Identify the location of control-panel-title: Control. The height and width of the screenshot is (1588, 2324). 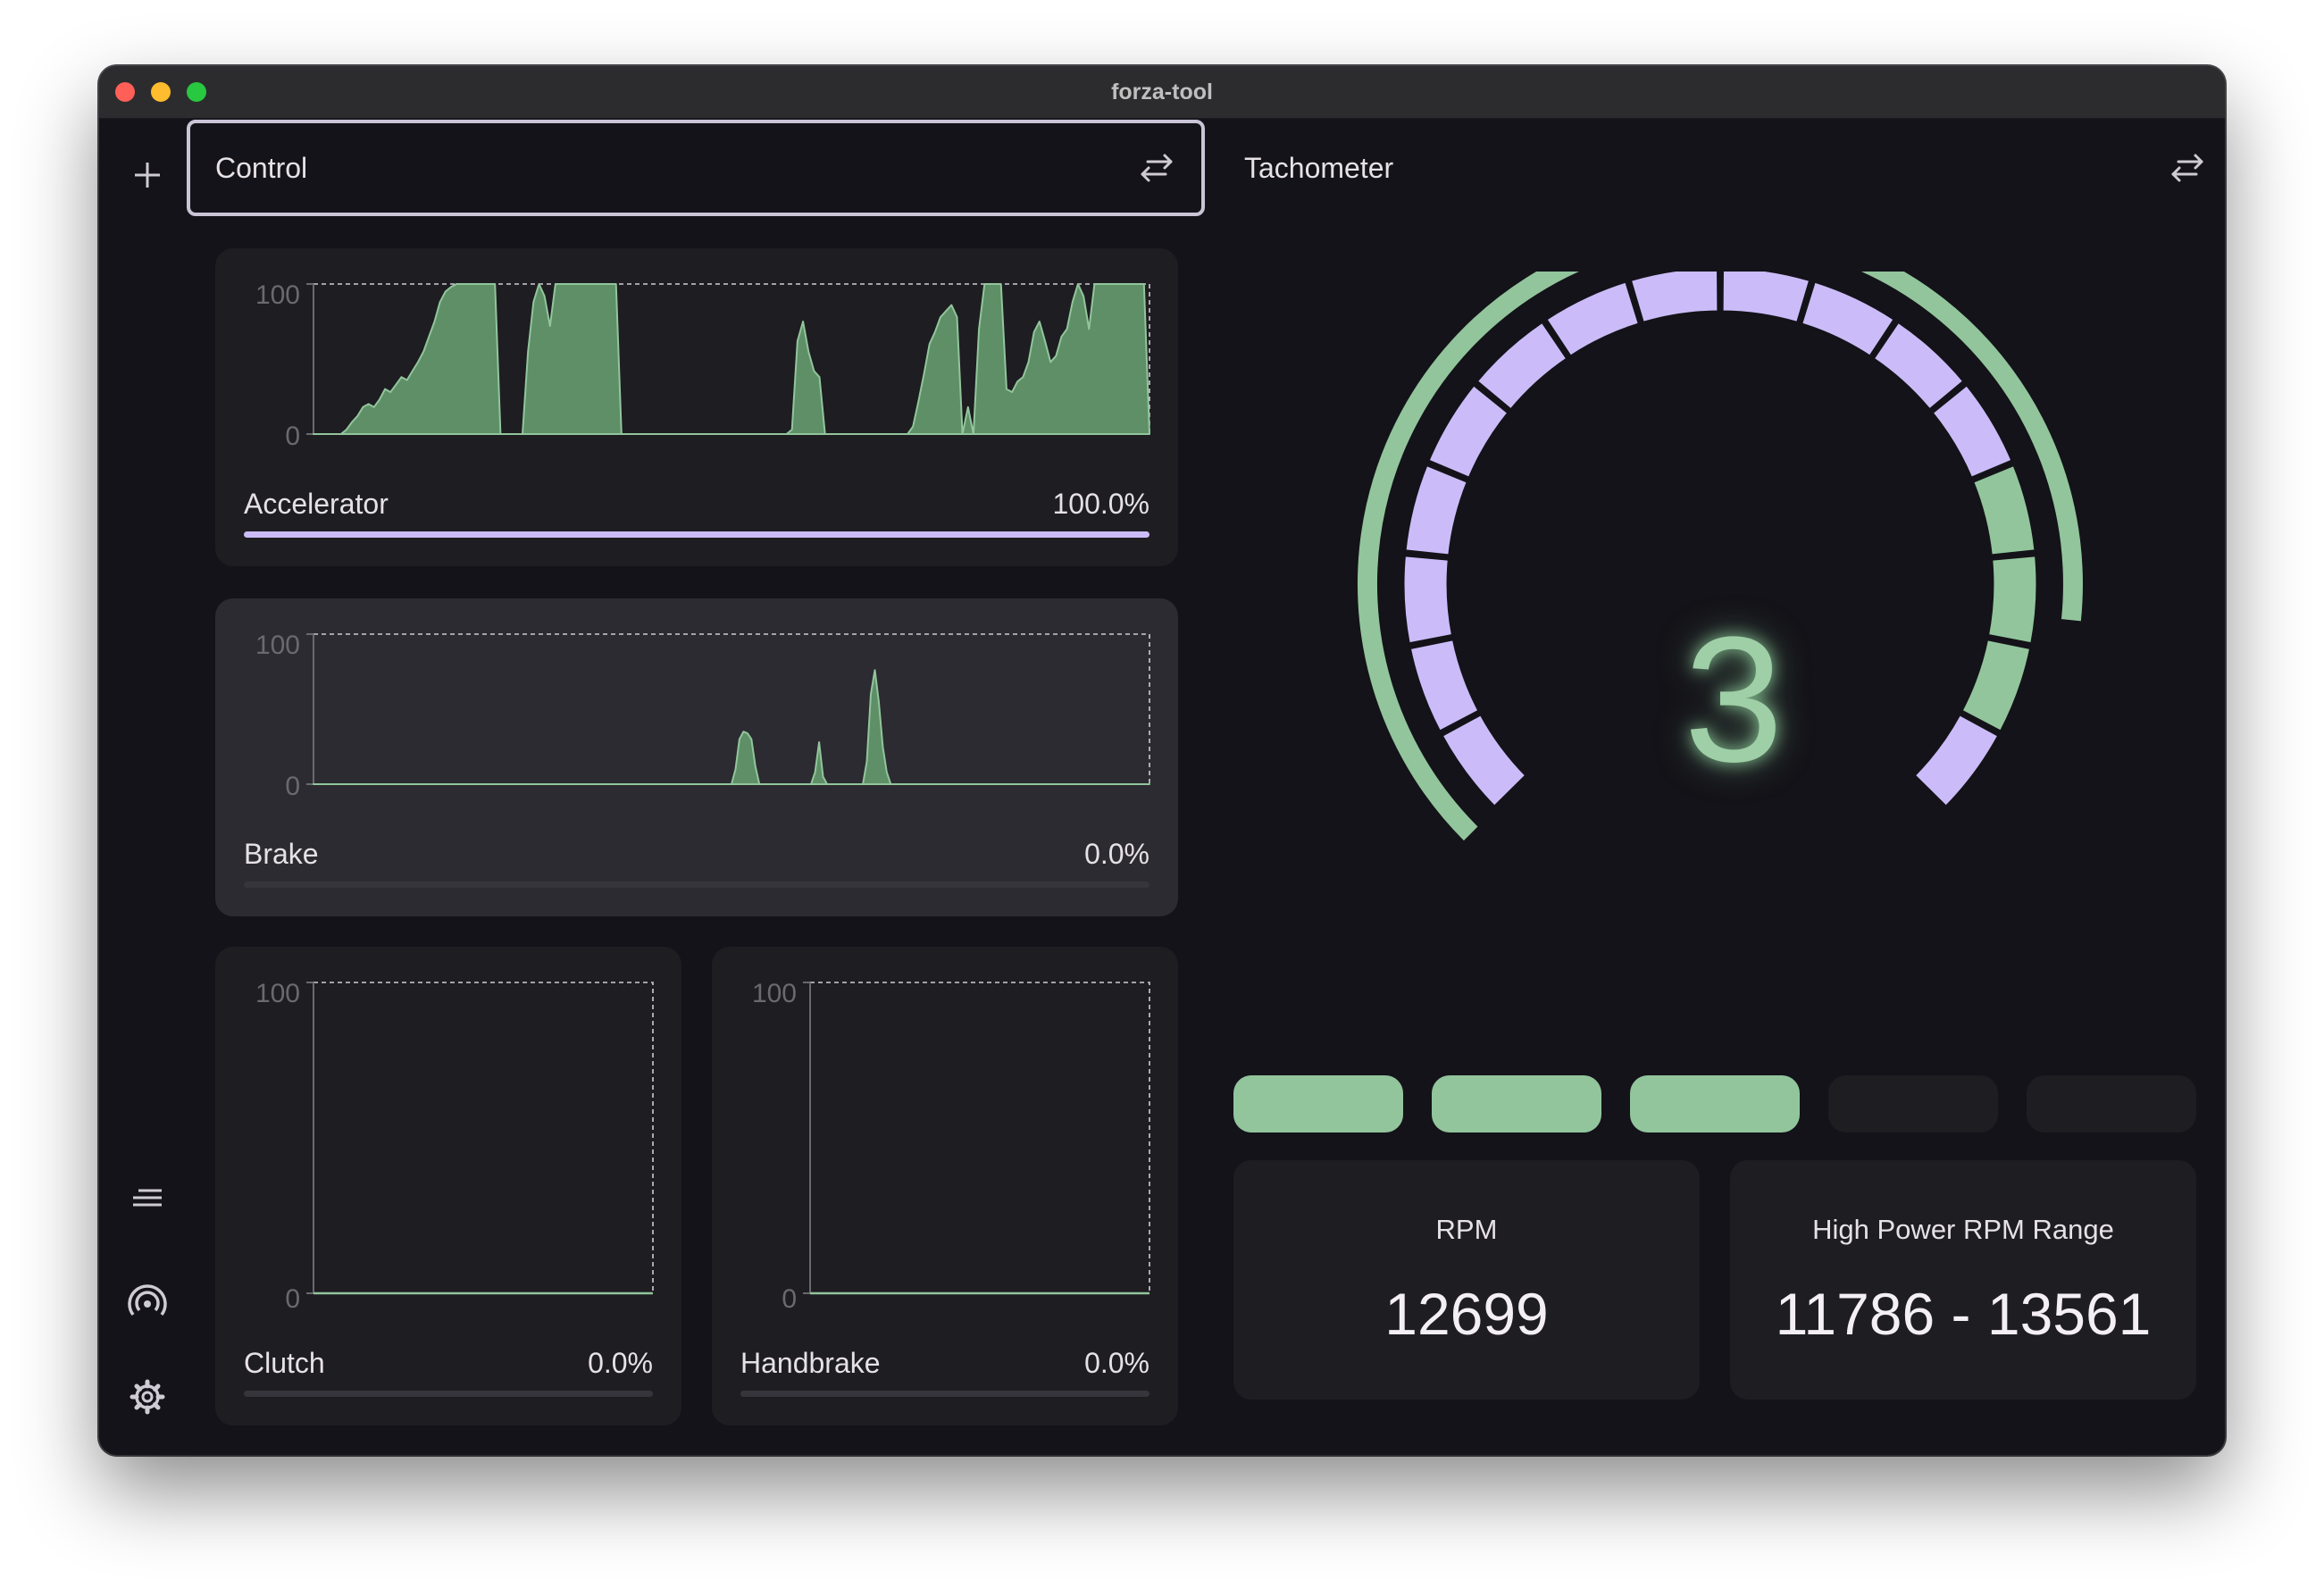
(261, 167).